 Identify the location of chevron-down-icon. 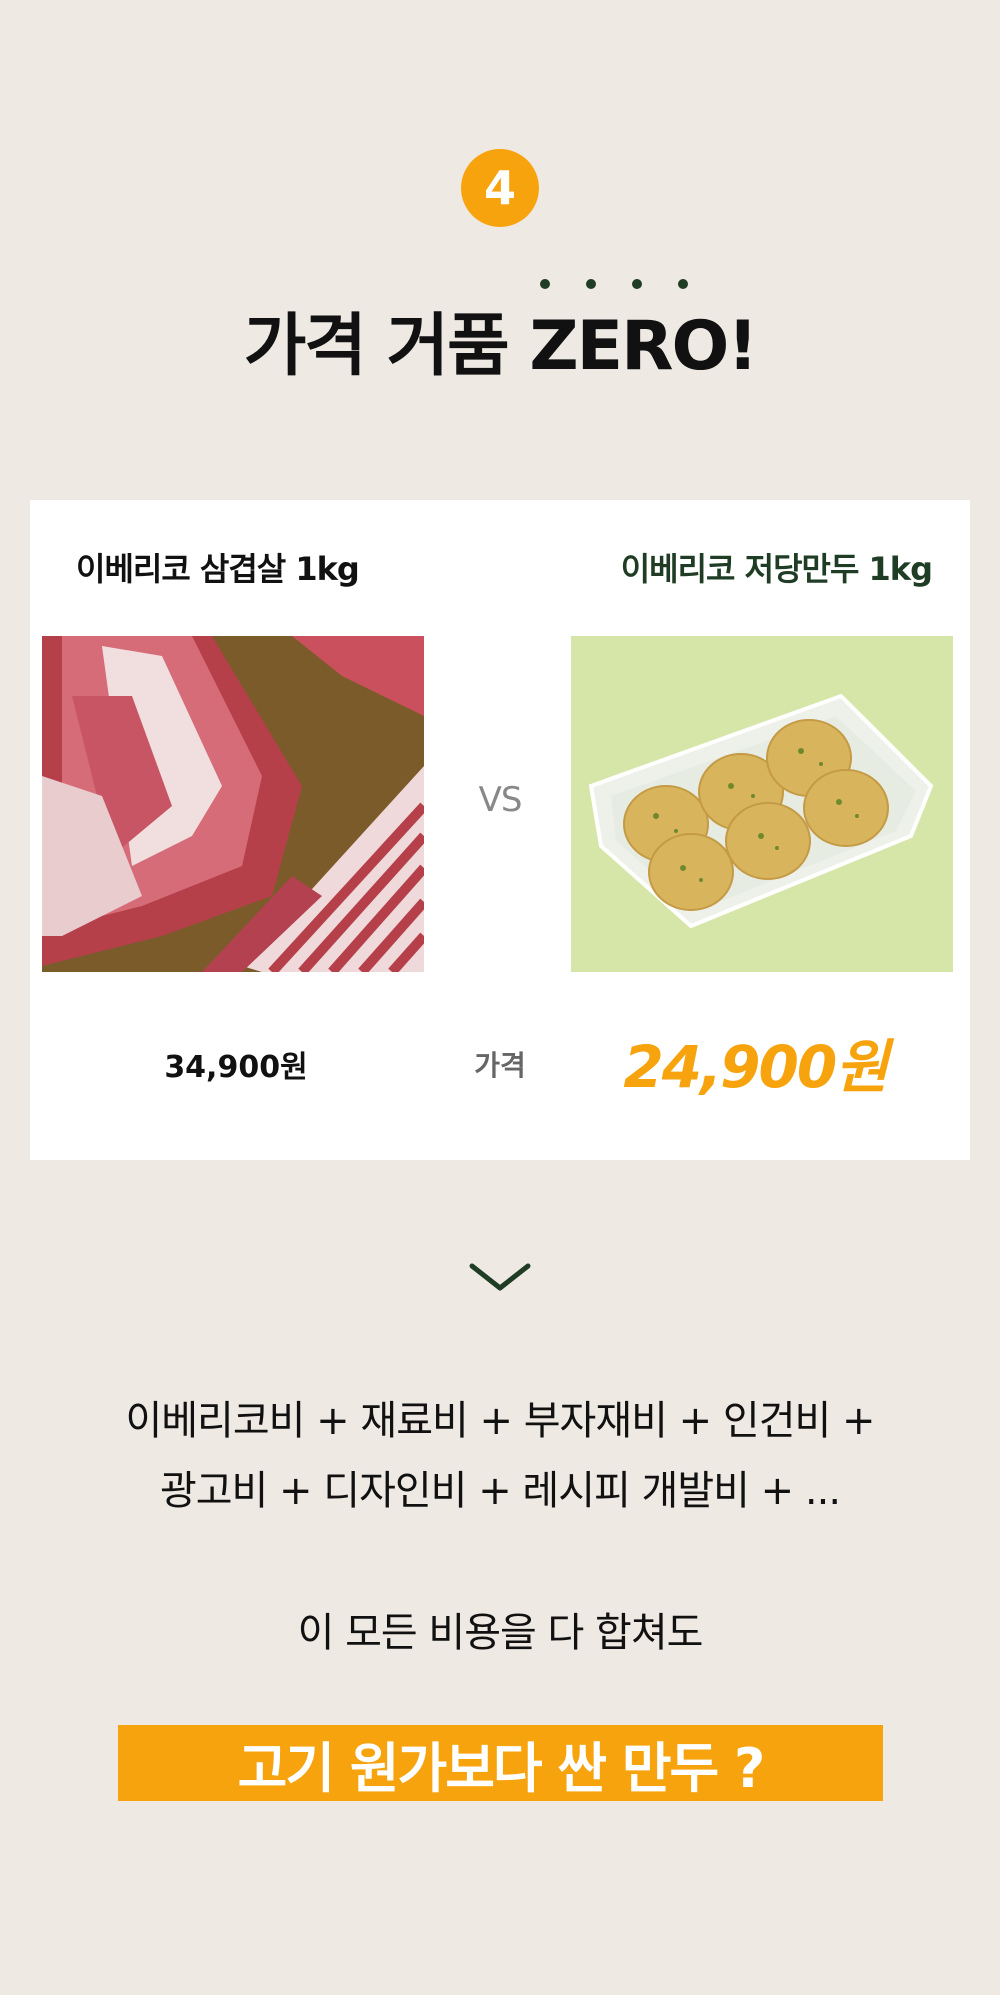
(500, 1277).